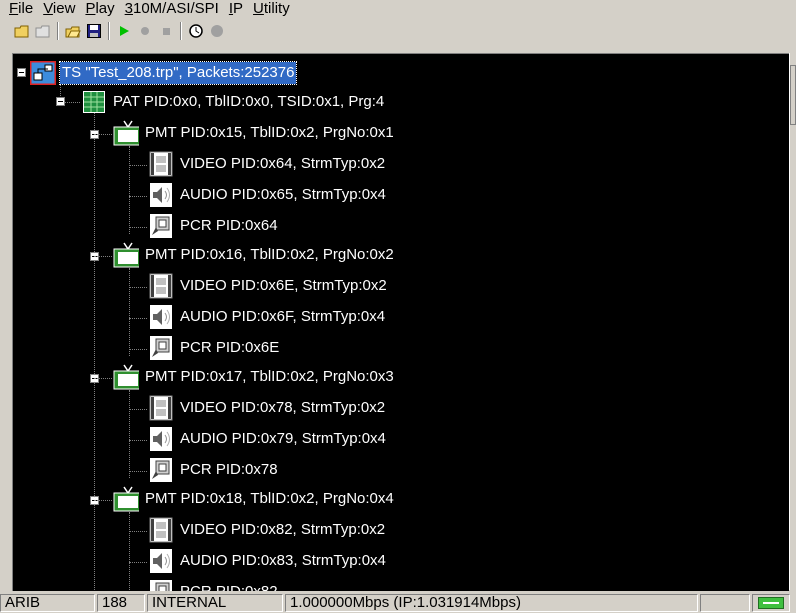  Describe the element at coordinates (283, 194) in the screenshot. I see `tree-node-label: AUDIO PID:0x65, StrmTyp:0x4` at that location.